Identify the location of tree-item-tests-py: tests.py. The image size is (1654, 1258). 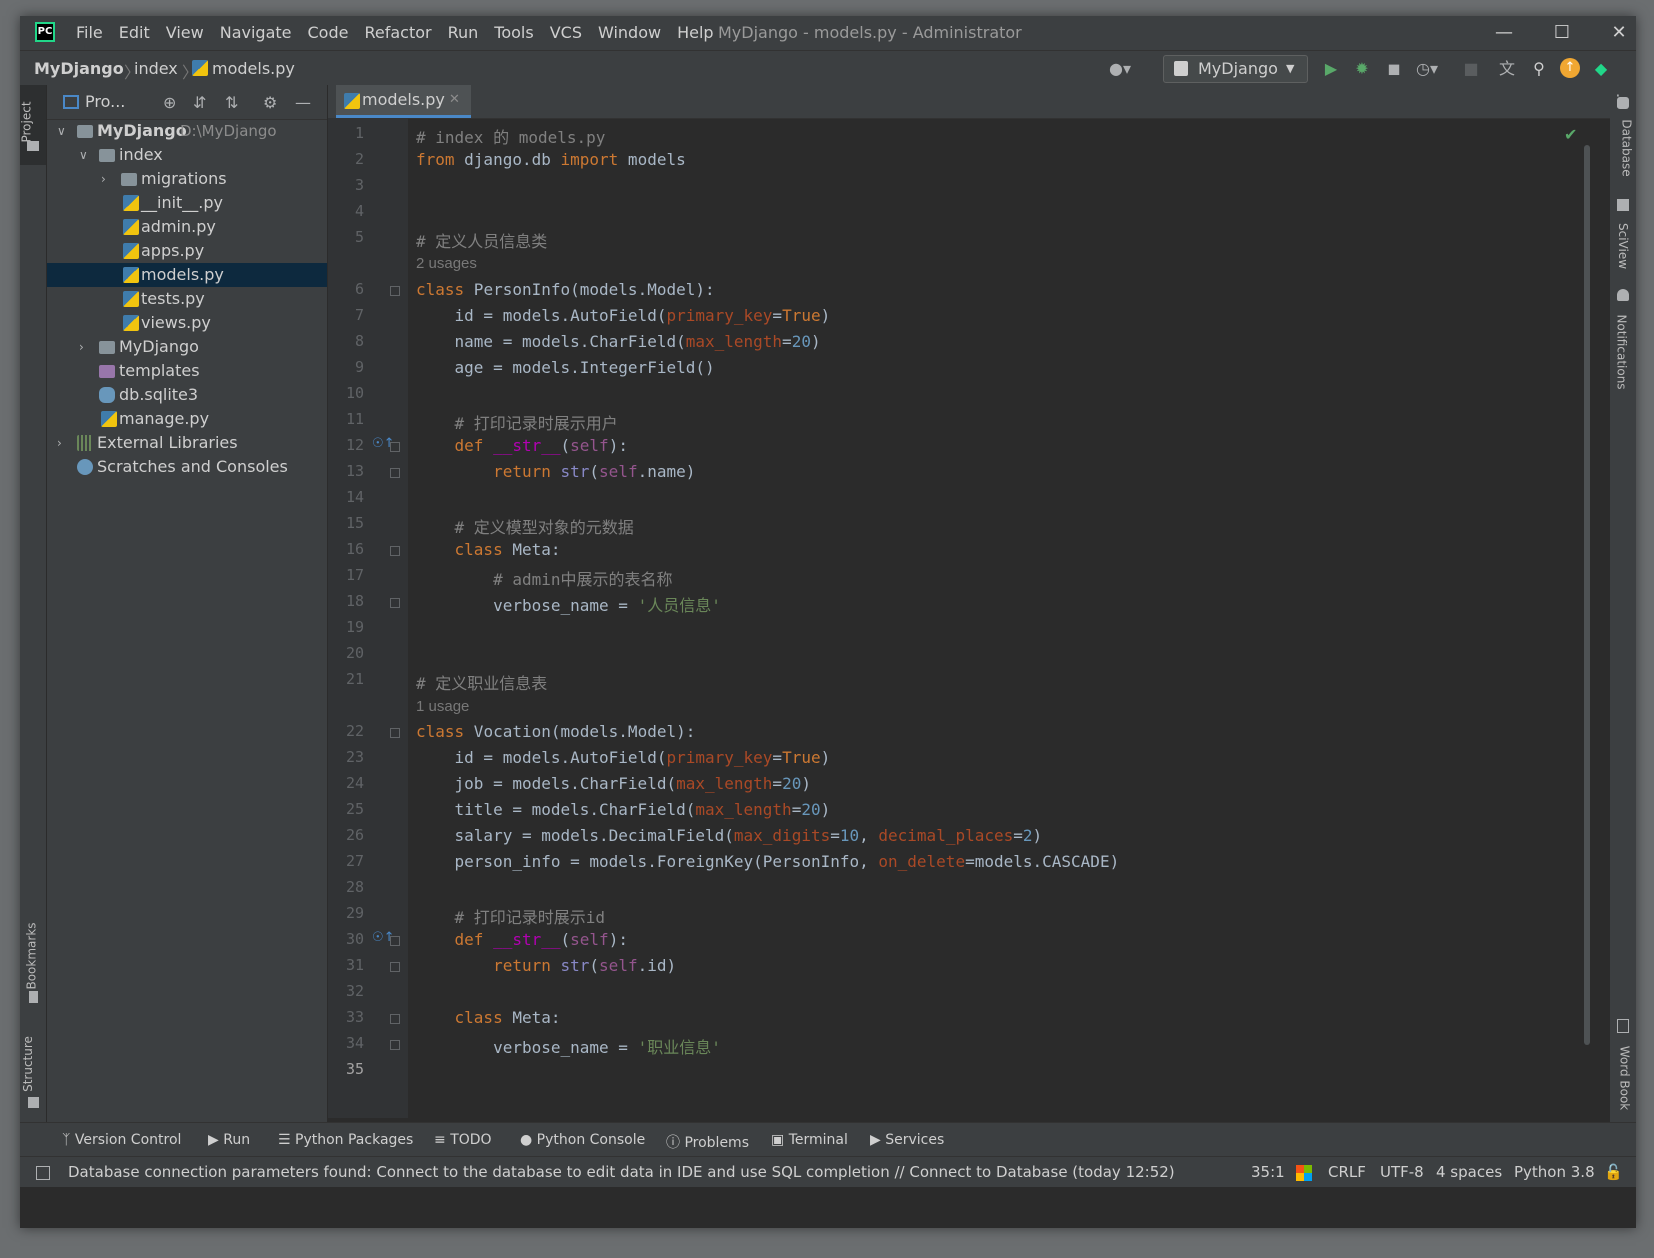
(187, 299).